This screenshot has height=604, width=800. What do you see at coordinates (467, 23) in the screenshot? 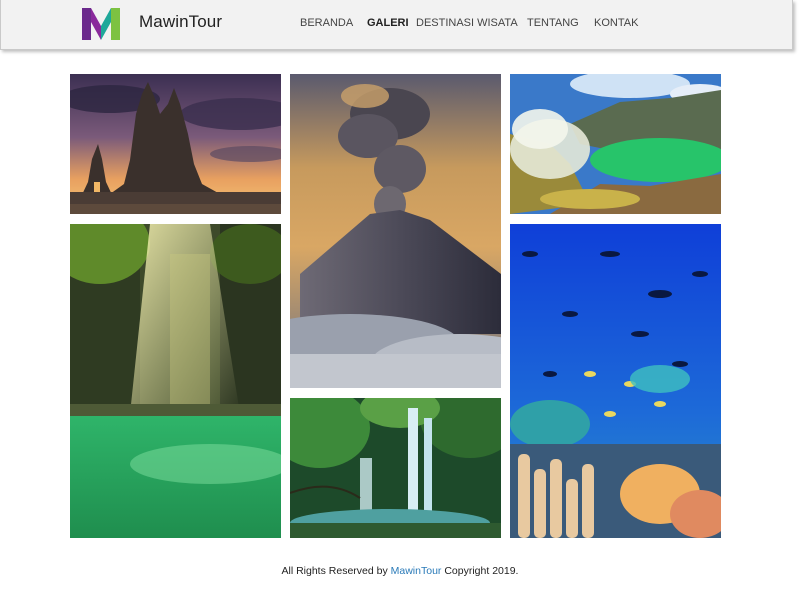
I see `nav-item-destinasi-wisata: DESTINASI WISATA` at bounding box center [467, 23].